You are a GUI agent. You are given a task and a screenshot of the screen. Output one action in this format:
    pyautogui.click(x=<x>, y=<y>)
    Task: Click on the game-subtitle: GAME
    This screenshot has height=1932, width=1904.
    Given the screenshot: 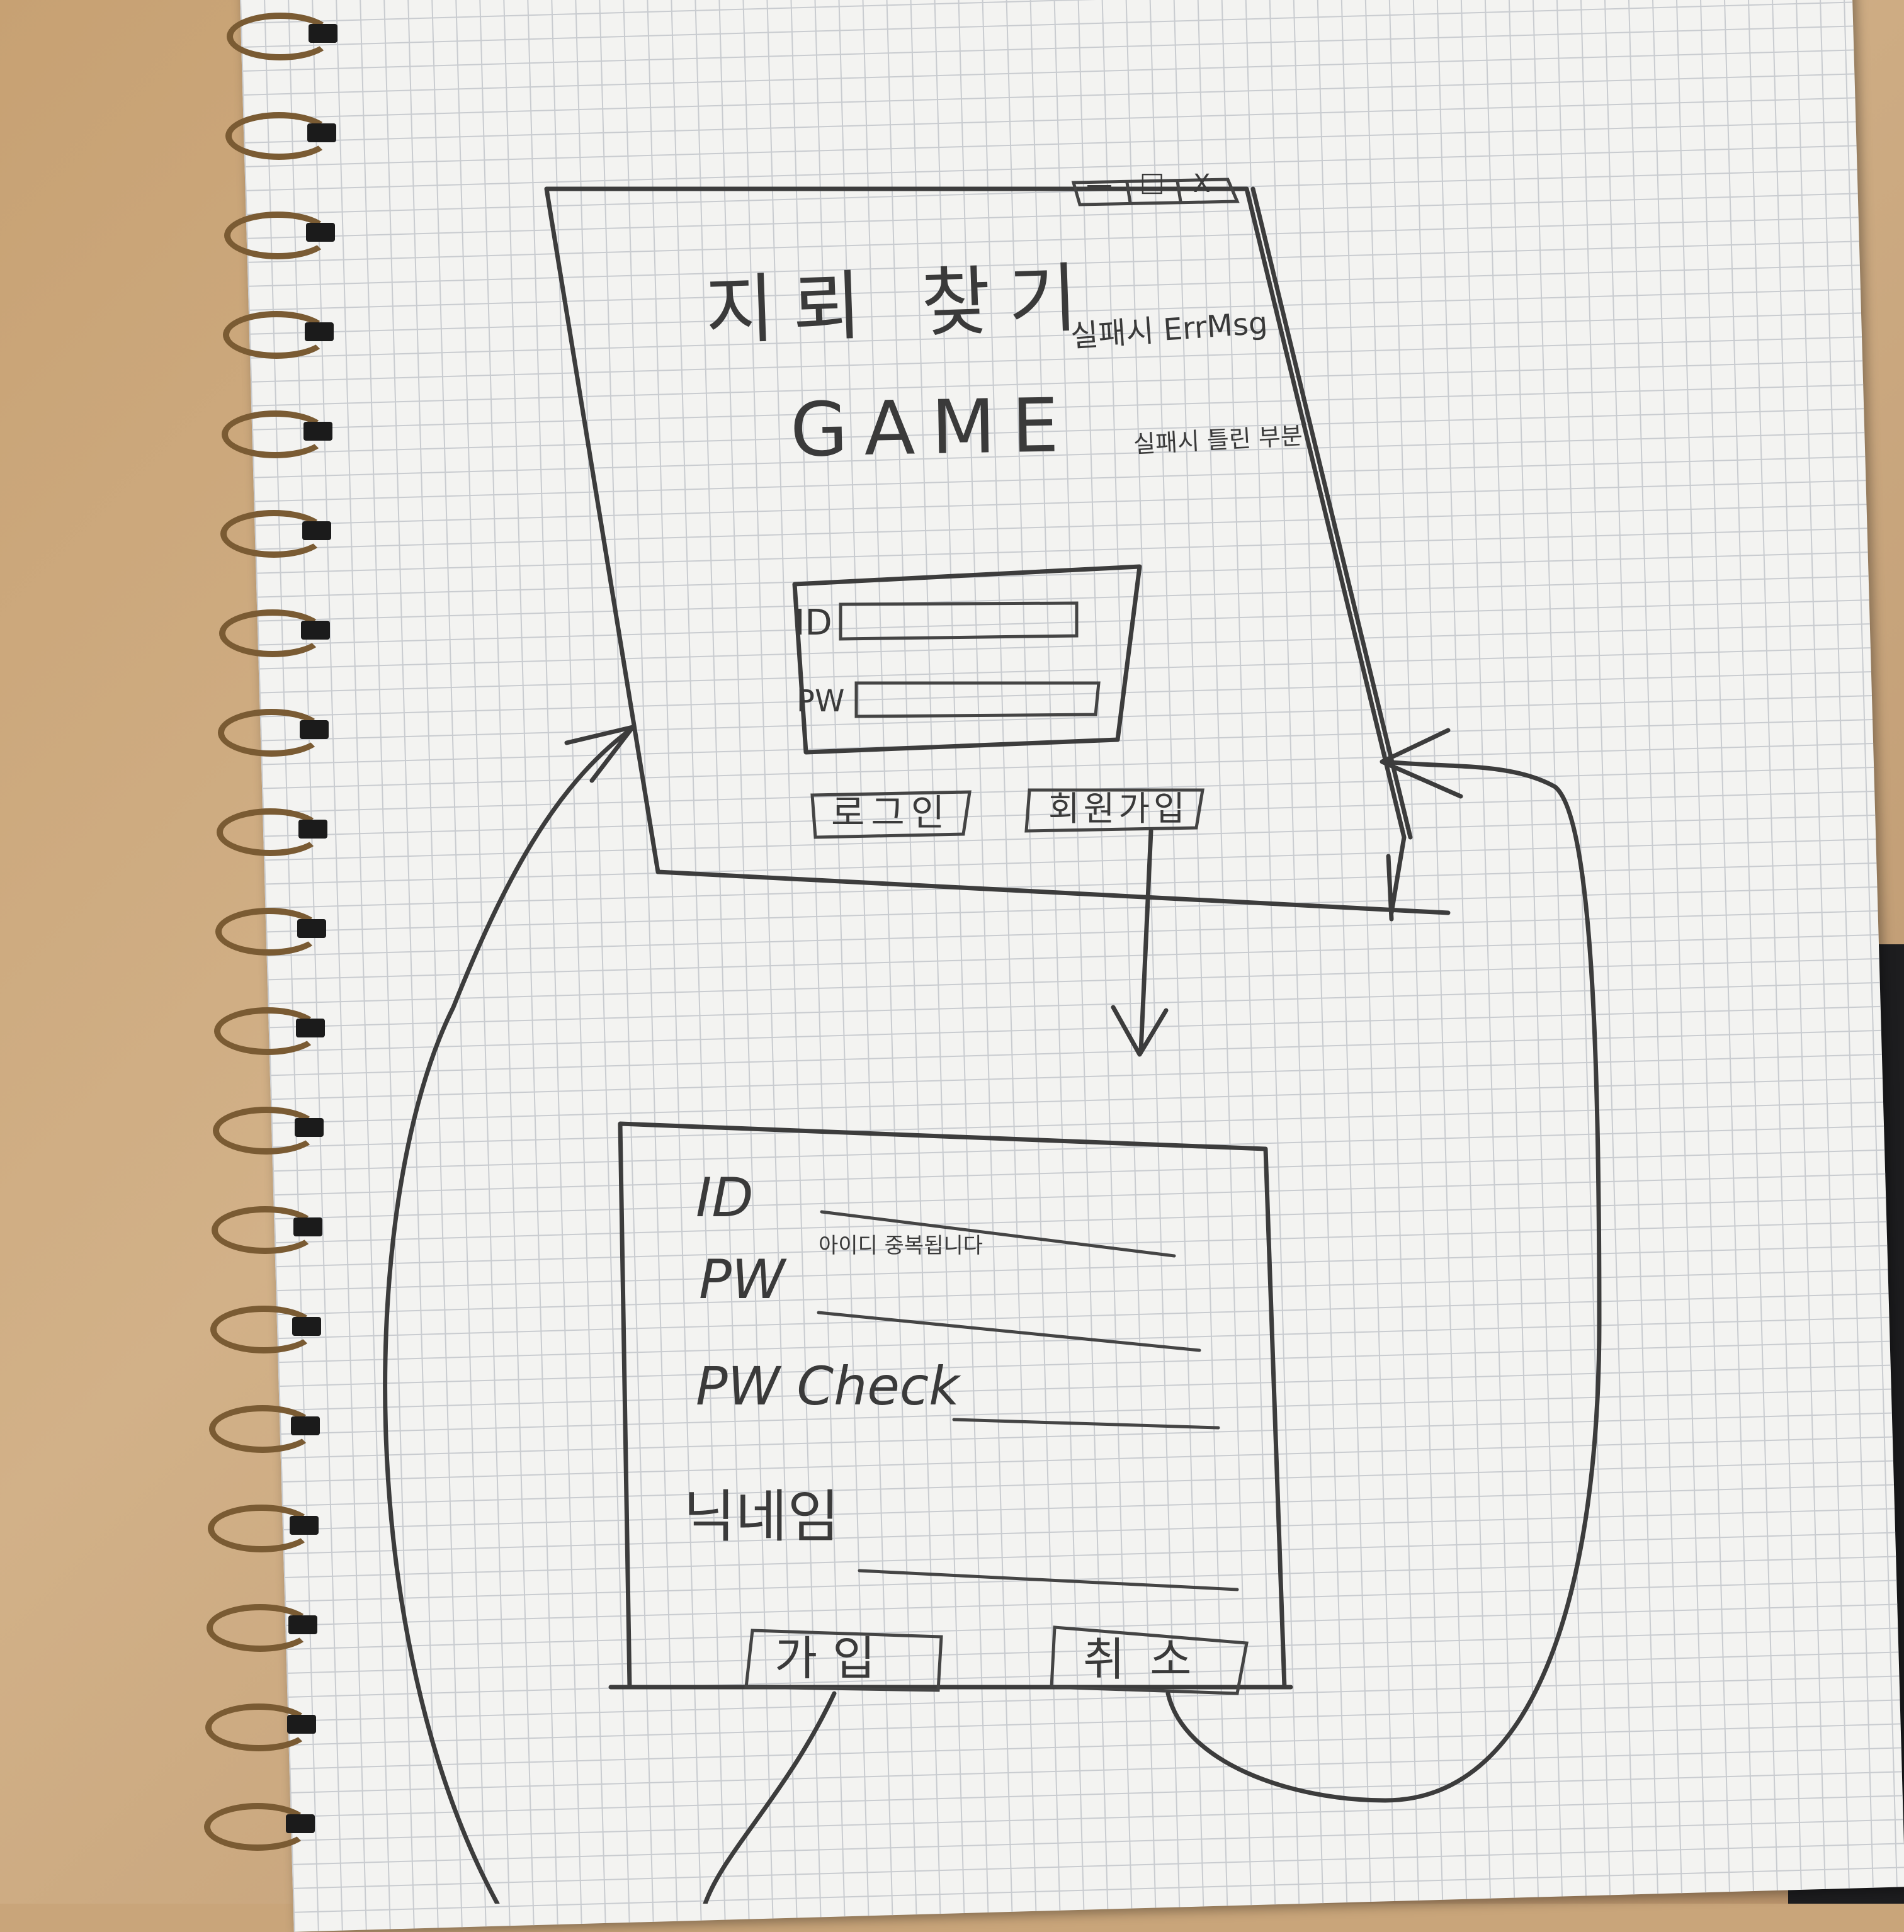 What is the action you would take?
    pyautogui.click(x=932, y=427)
    